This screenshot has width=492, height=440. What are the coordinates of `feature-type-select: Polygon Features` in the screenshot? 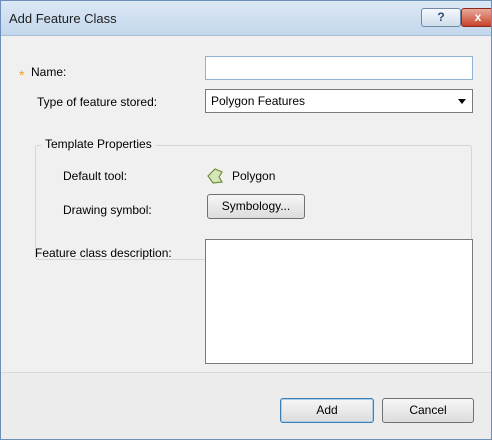 It's located at (339, 101).